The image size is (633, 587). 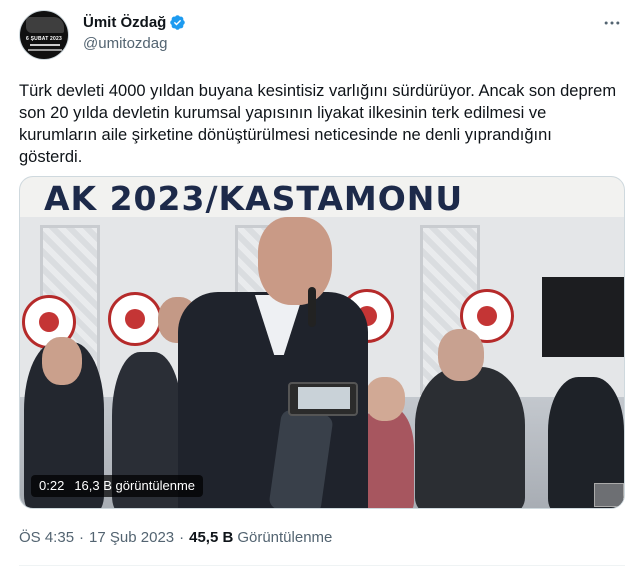 I want to click on more-options-button, so click(x=612, y=23).